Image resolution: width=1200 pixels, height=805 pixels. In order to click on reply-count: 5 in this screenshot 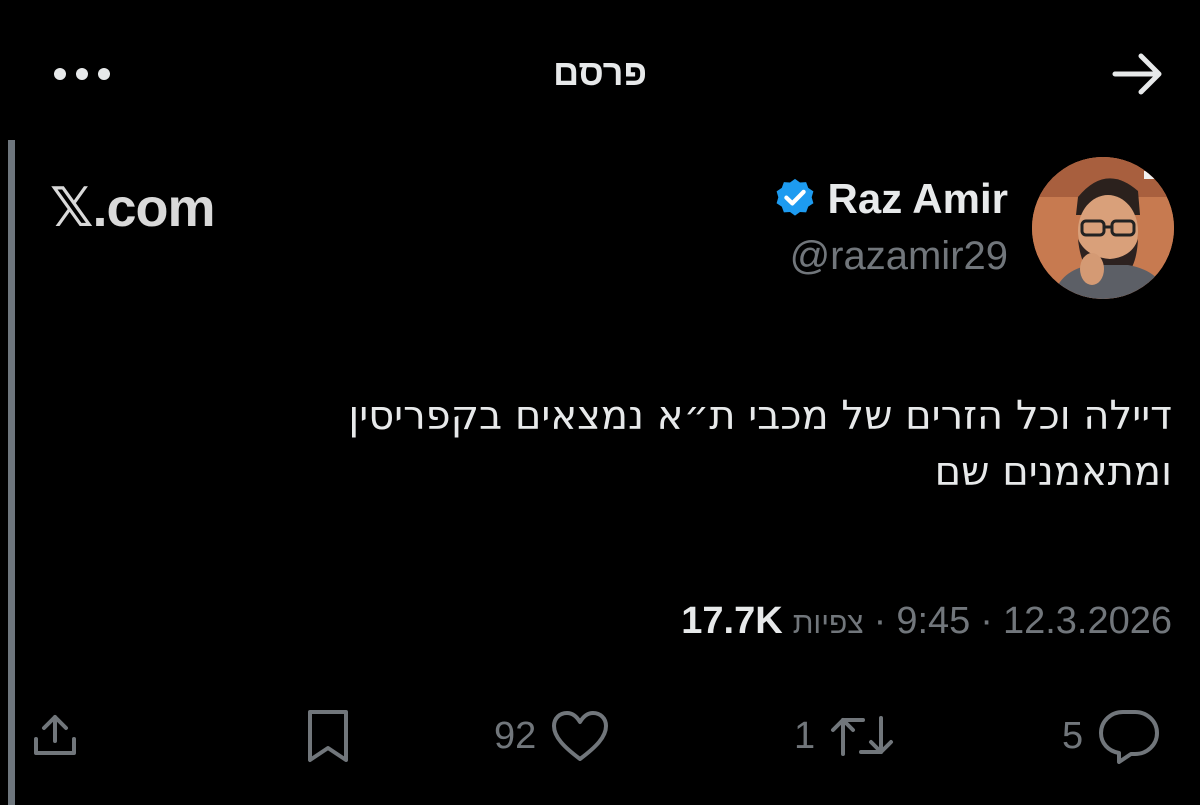, I will do `click(1073, 735)`.